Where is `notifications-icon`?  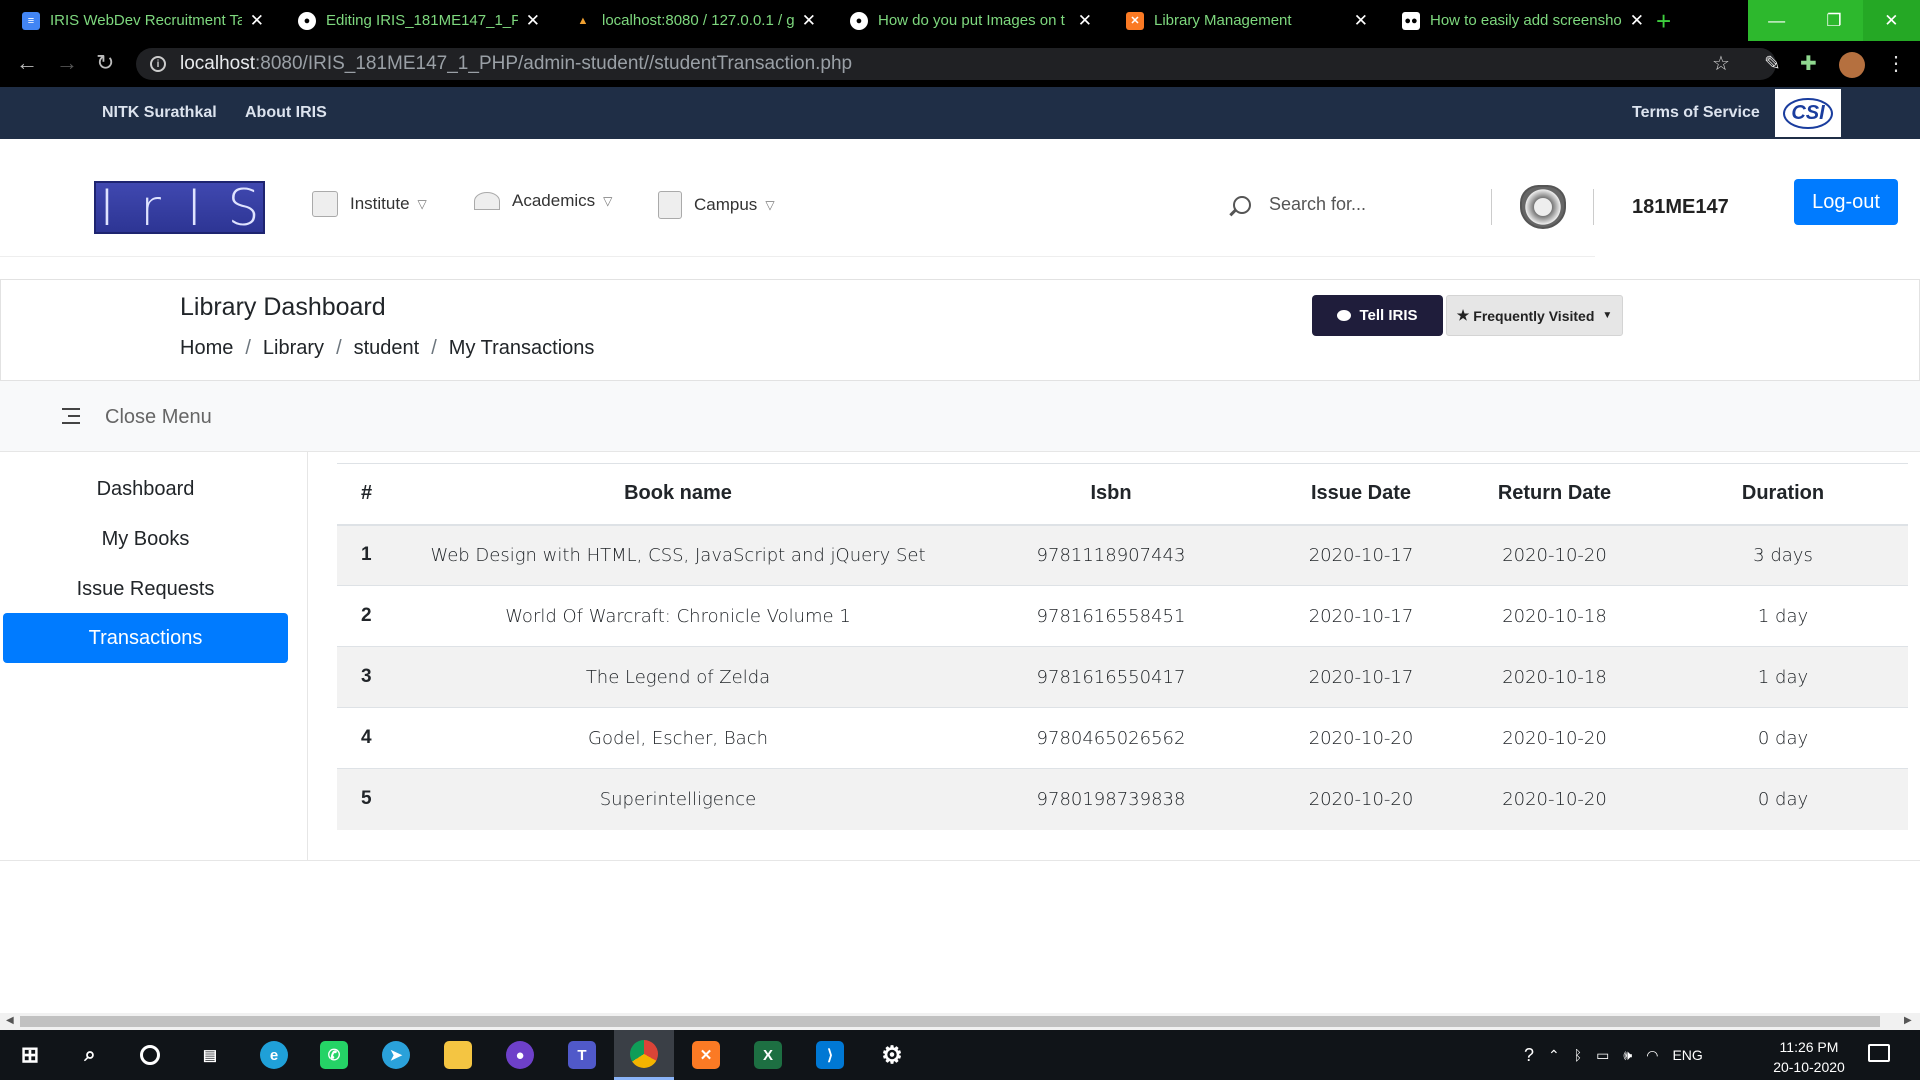
notifications-icon is located at coordinates (1879, 1053).